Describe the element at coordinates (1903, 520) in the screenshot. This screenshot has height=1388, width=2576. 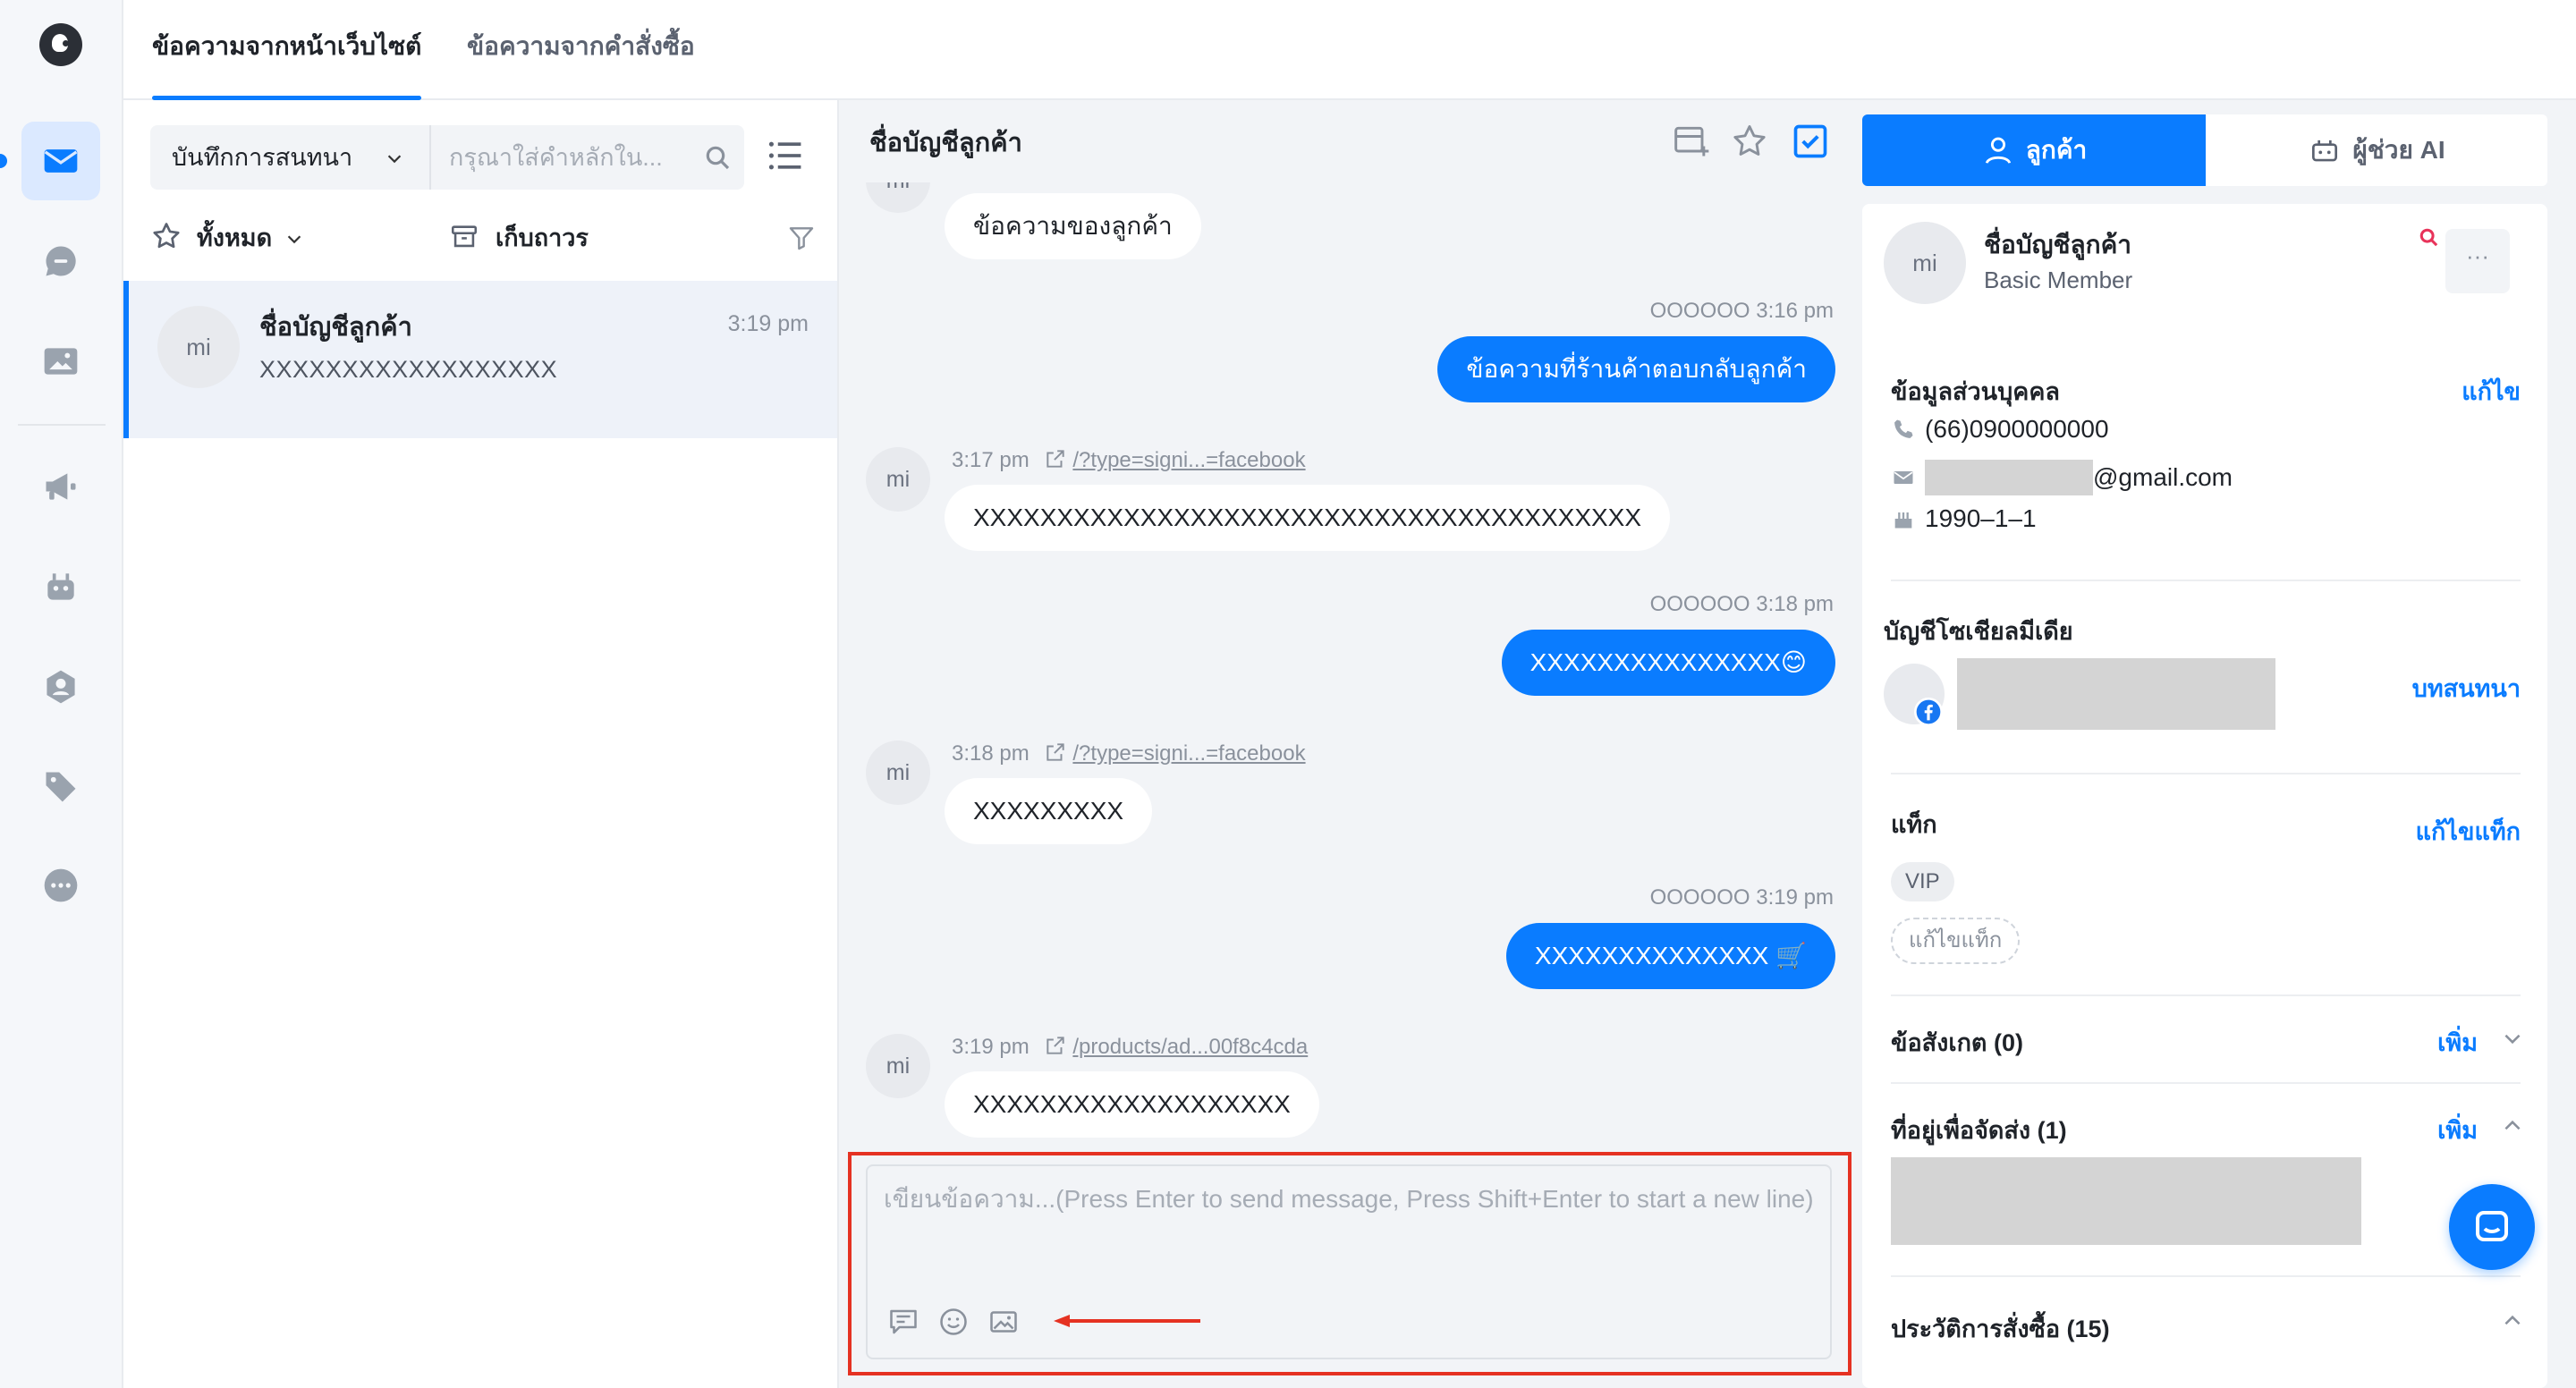
I see `cake-icon` at that location.